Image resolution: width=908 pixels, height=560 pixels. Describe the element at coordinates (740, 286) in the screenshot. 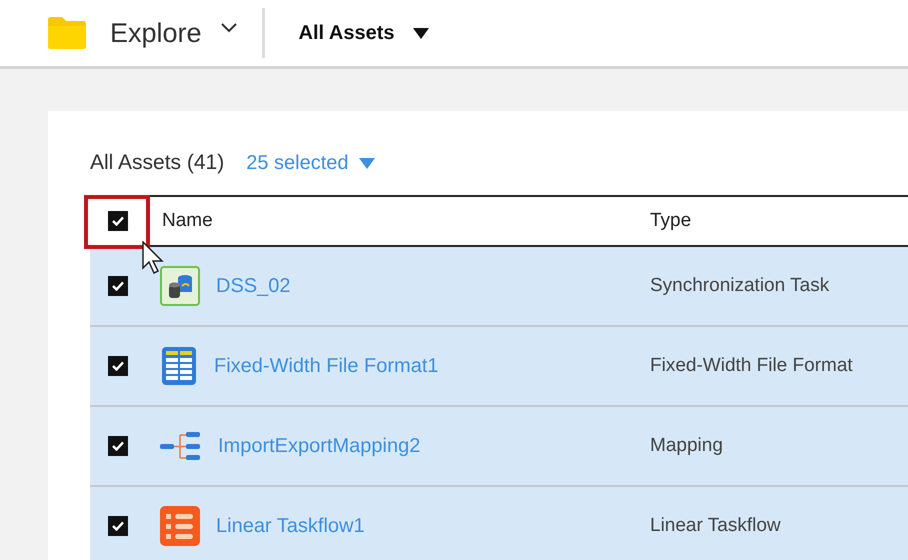

I see `table-cell-text: Synchronization Task` at that location.